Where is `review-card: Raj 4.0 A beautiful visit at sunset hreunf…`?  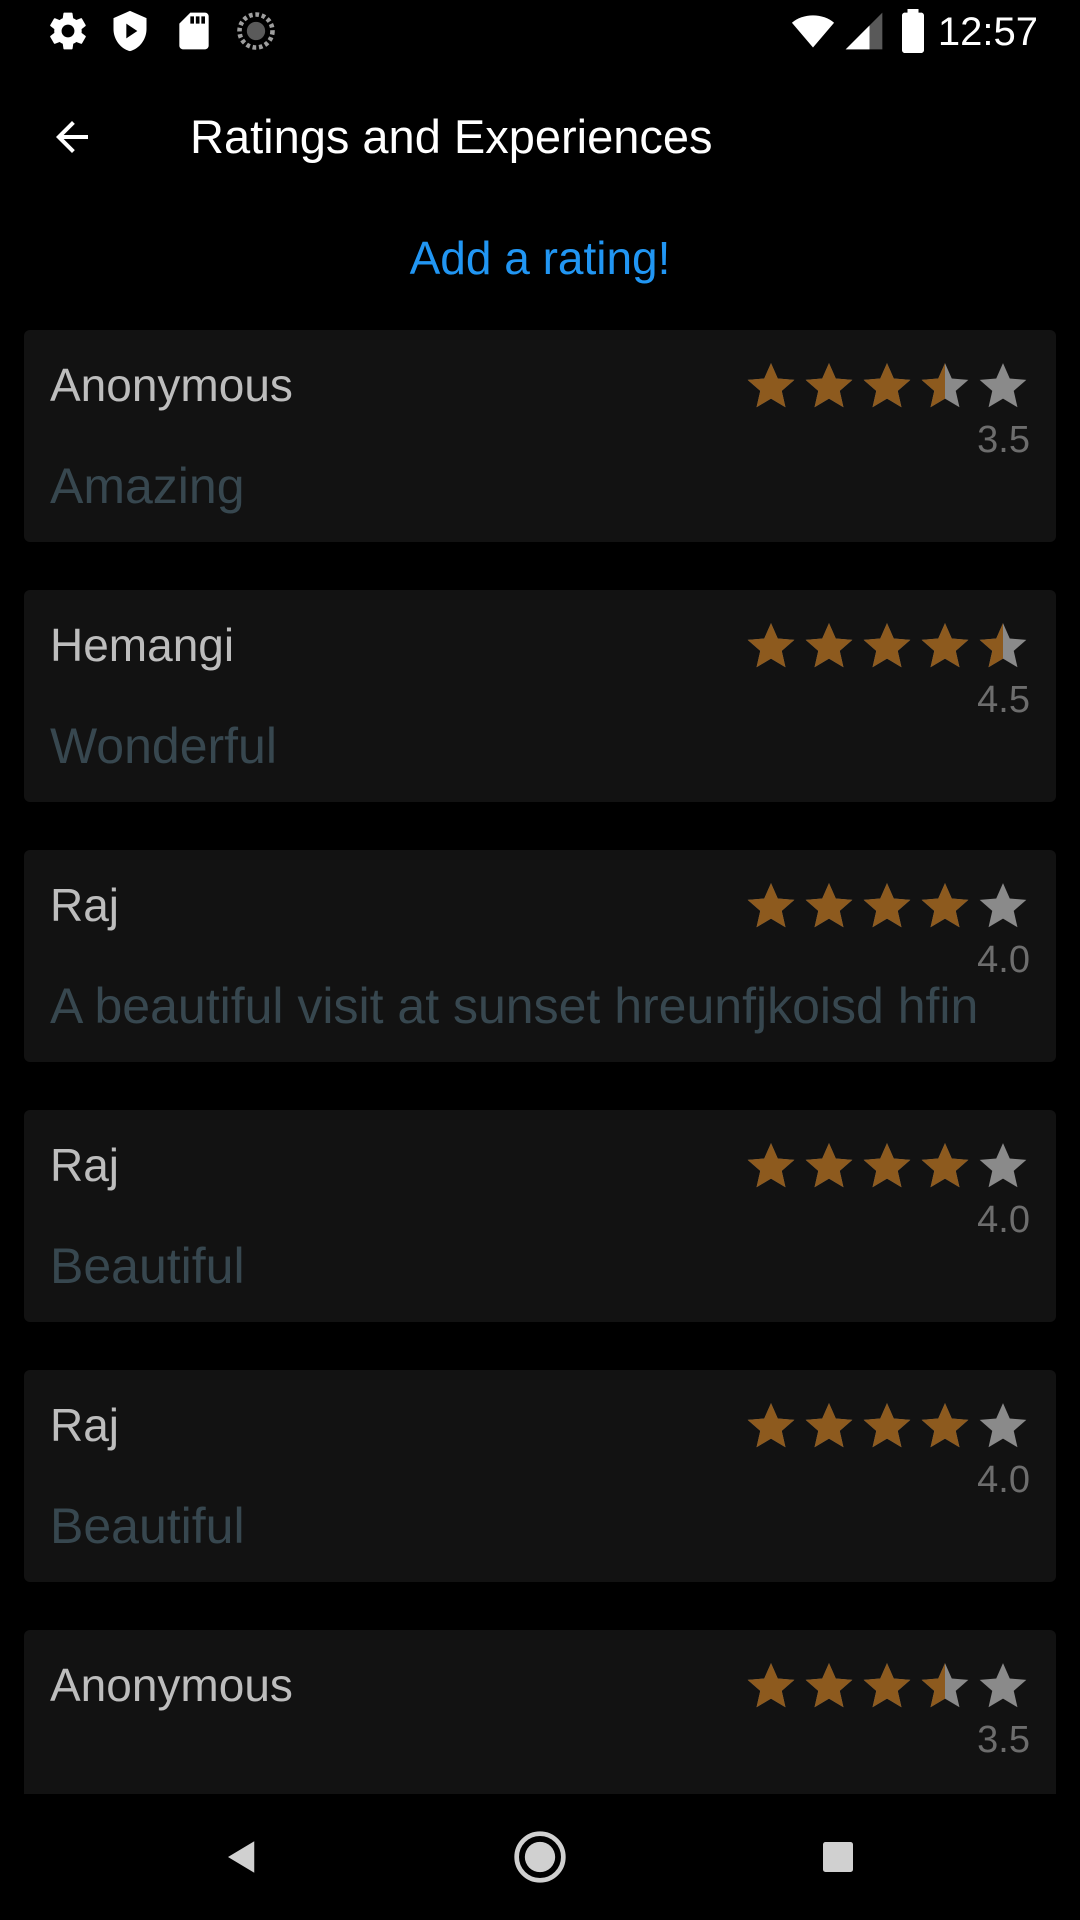
review-card: Raj 4.0 A beautiful visit at sunset hreunf… is located at coordinates (540, 956).